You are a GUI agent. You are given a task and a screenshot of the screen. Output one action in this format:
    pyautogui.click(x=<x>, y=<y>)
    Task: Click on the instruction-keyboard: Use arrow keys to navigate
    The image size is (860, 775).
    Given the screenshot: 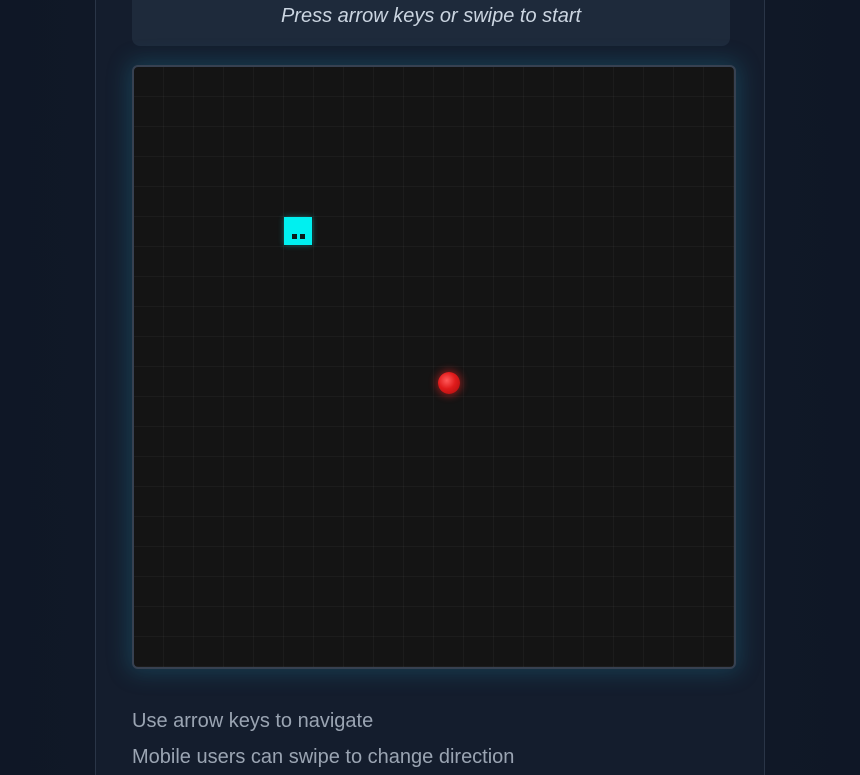 What is the action you would take?
    pyautogui.click(x=253, y=721)
    